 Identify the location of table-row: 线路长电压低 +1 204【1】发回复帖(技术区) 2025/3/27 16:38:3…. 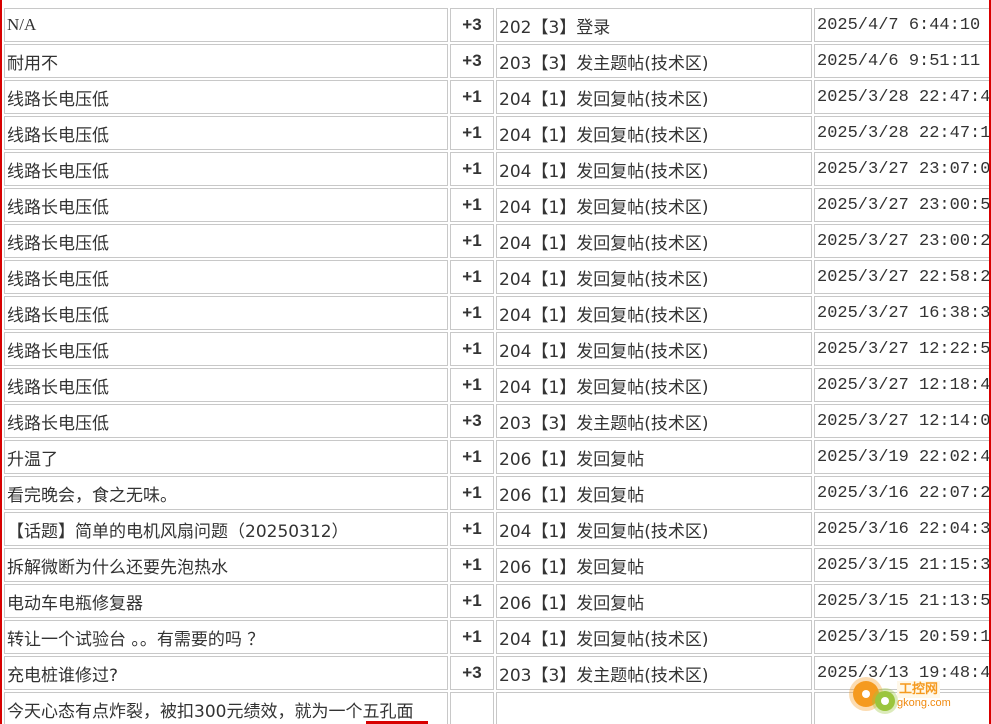
(496, 313).